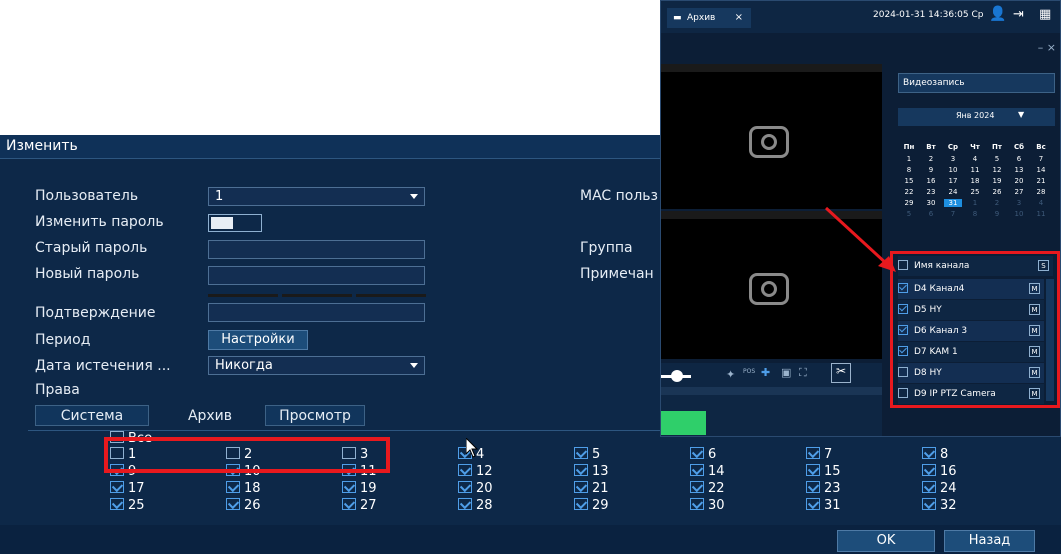 The height and width of the screenshot is (554, 1061). I want to click on arrow-line, so click(857, 236).